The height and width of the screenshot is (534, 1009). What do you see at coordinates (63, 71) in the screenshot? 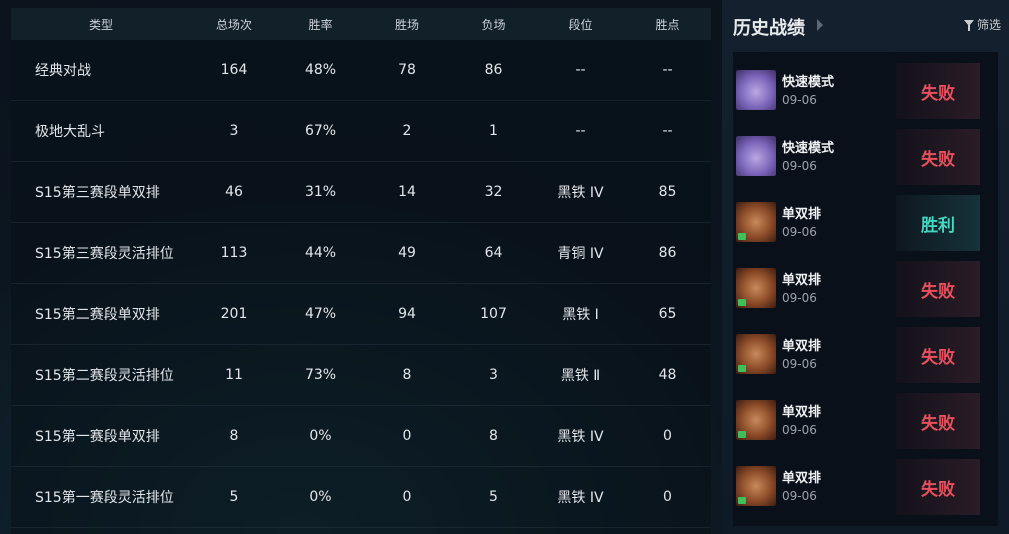
I see `cell-type: 经典对战` at bounding box center [63, 71].